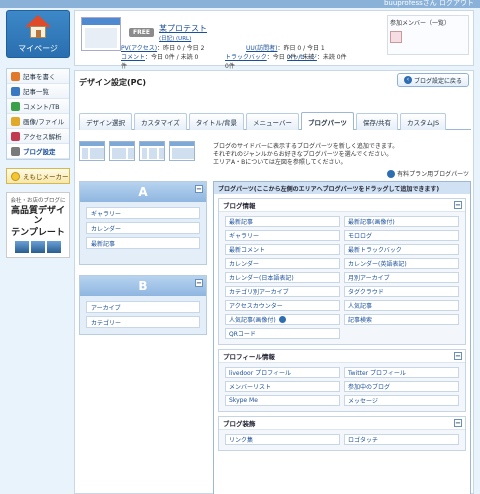 The width and height of the screenshot is (480, 494). Describe the element at coordinates (143, 286) in the screenshot. I see `area-b-header: B −` at that location.